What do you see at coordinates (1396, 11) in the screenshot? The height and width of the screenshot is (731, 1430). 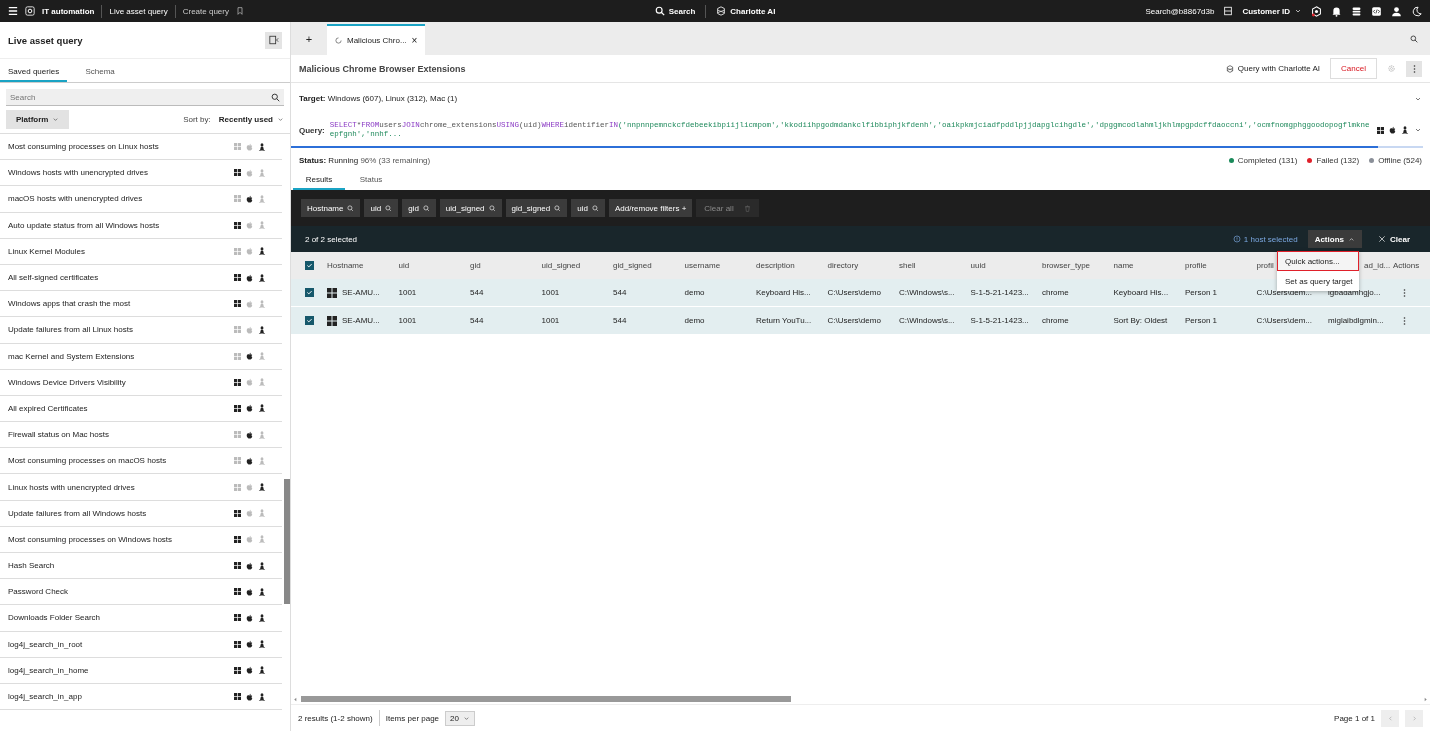 I see `user-icon` at bounding box center [1396, 11].